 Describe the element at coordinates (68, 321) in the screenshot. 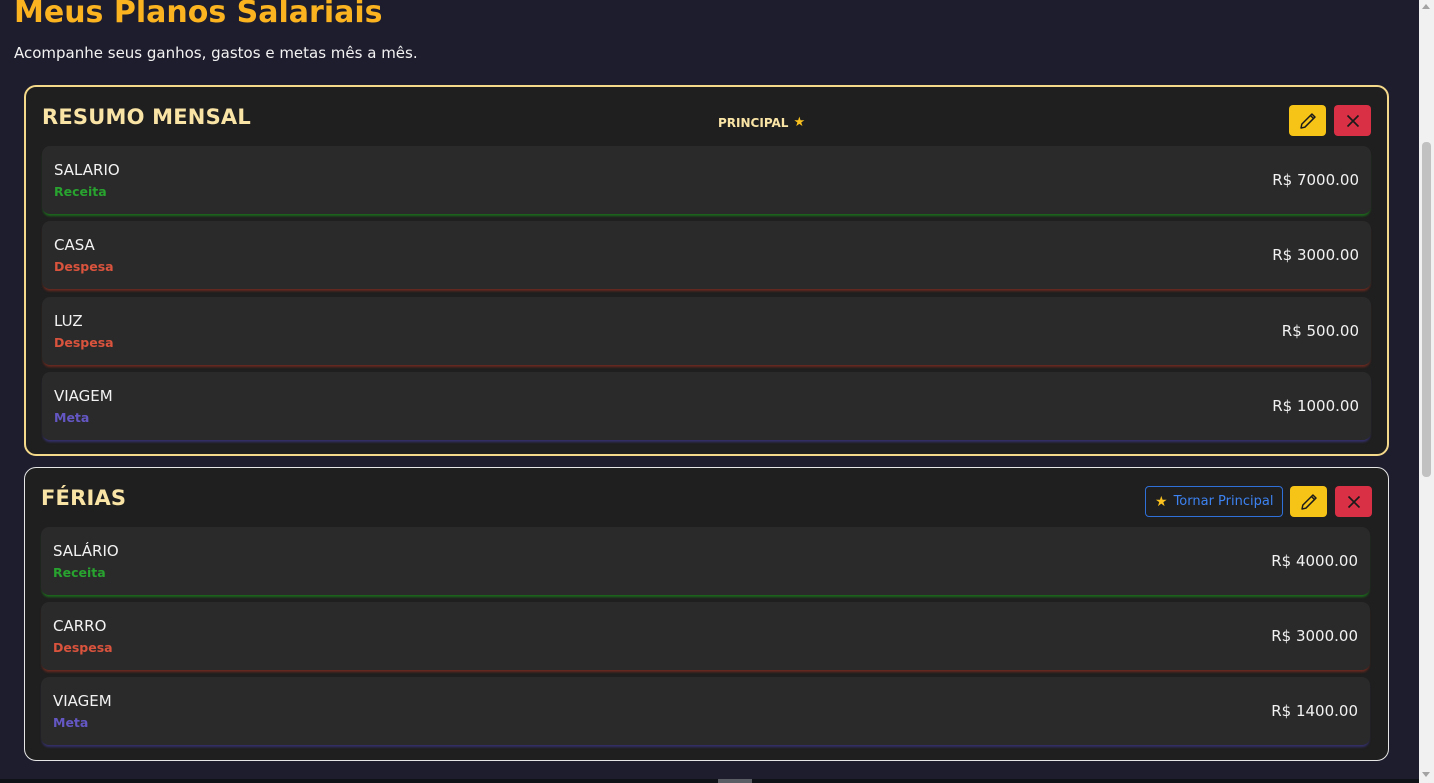

I see `entry-name: LUZ` at that location.